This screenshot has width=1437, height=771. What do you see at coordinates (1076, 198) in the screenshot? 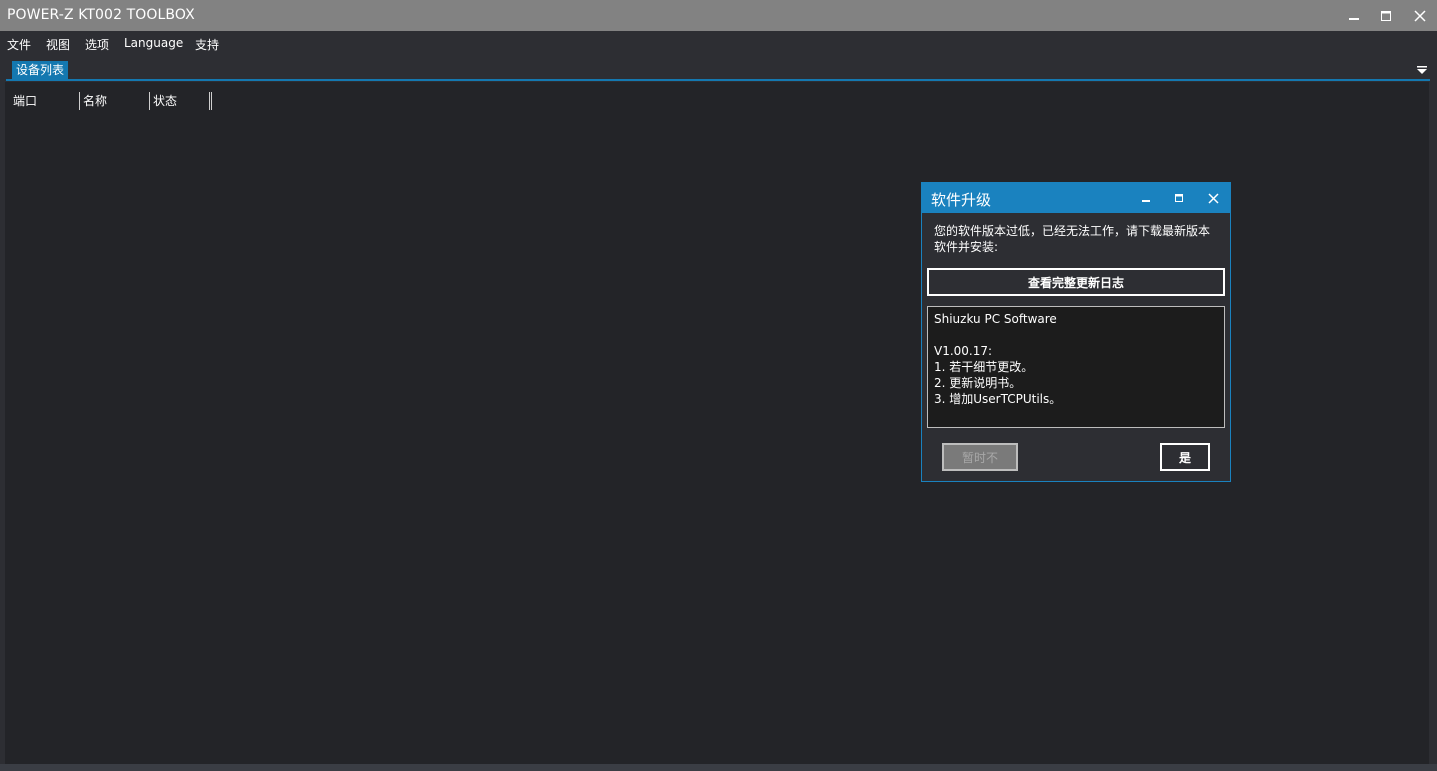
I see `dialog-title-bar: 软件升级` at bounding box center [1076, 198].